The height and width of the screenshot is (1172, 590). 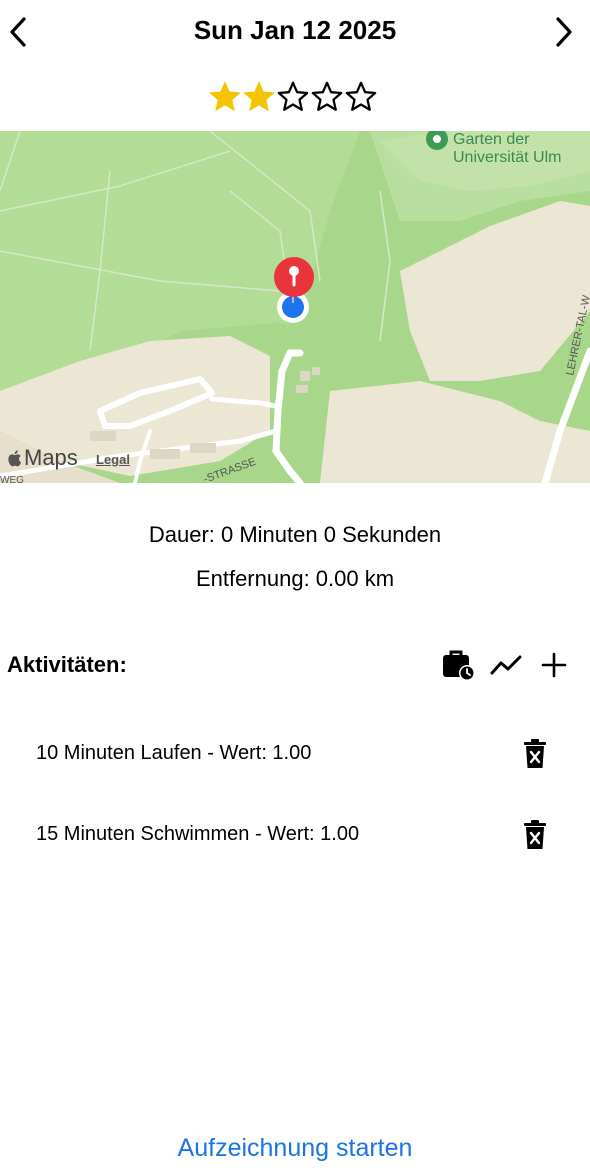 What do you see at coordinates (42, 458) in the screenshot?
I see `apple-maps-logo: Maps` at bounding box center [42, 458].